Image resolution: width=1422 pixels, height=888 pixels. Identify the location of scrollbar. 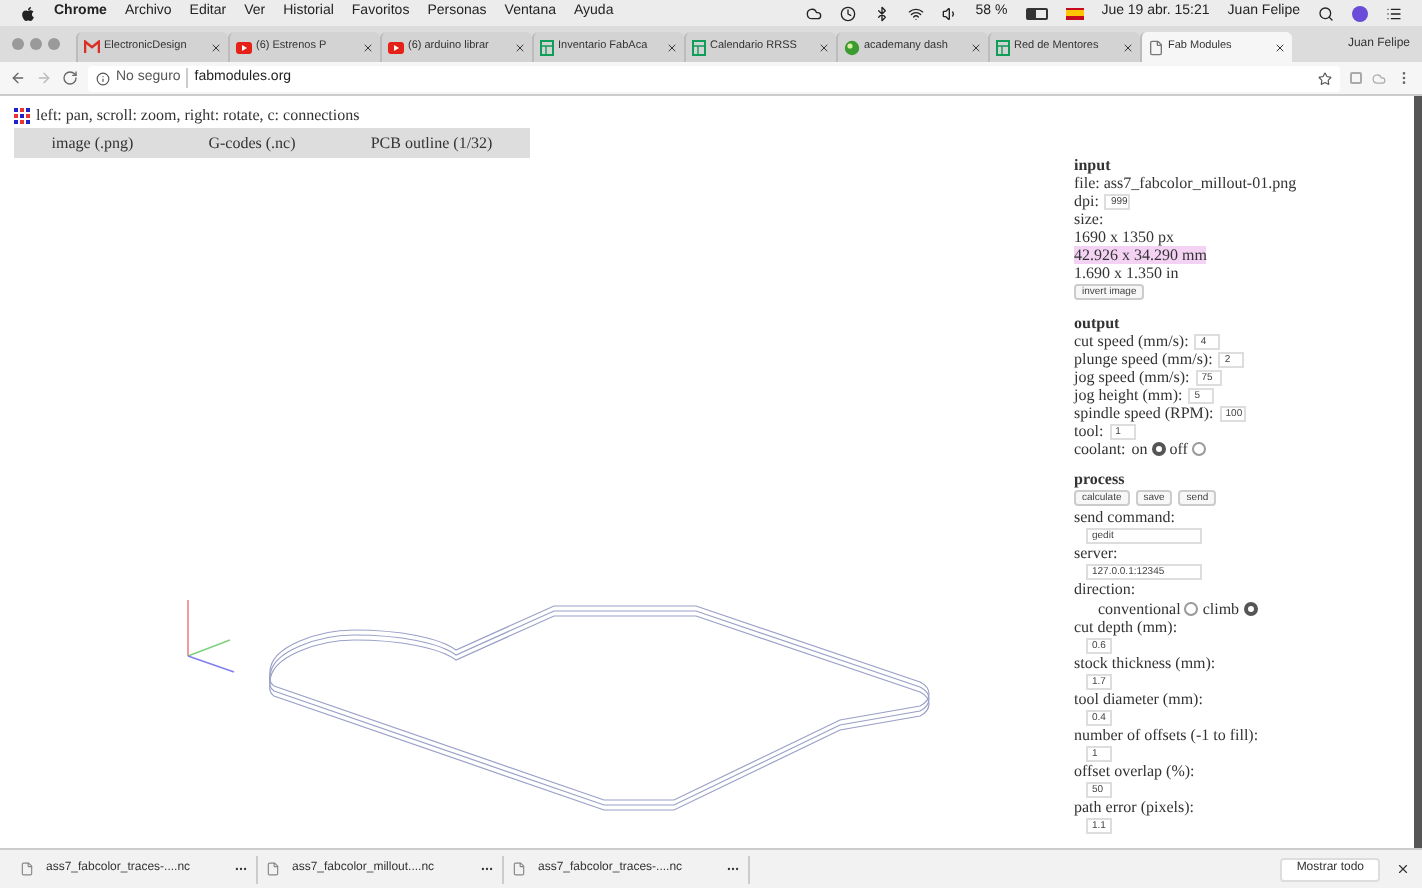
(1418, 472).